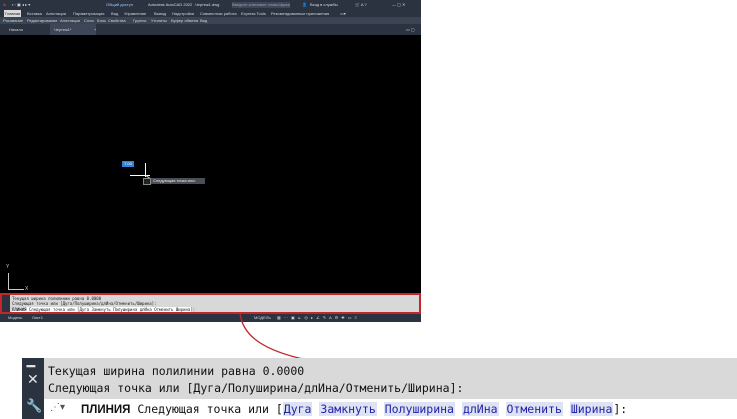 This screenshot has height=419, width=737. I want to click on command-history-line-1-large: Текущая ширина полилинии равна 0.0000, so click(176, 371).